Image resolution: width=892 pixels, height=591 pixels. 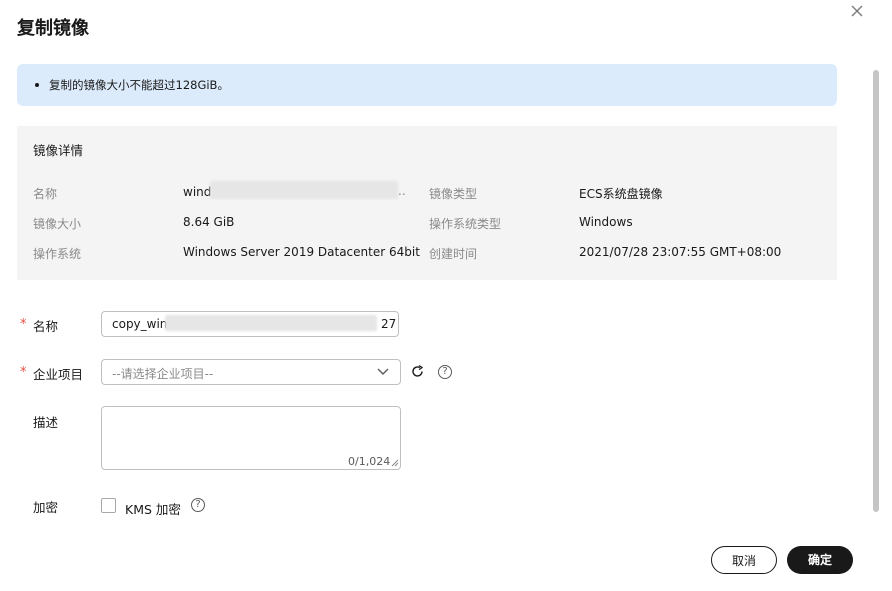 What do you see at coordinates (744, 560) in the screenshot?
I see `cancel-button: 取消` at bounding box center [744, 560].